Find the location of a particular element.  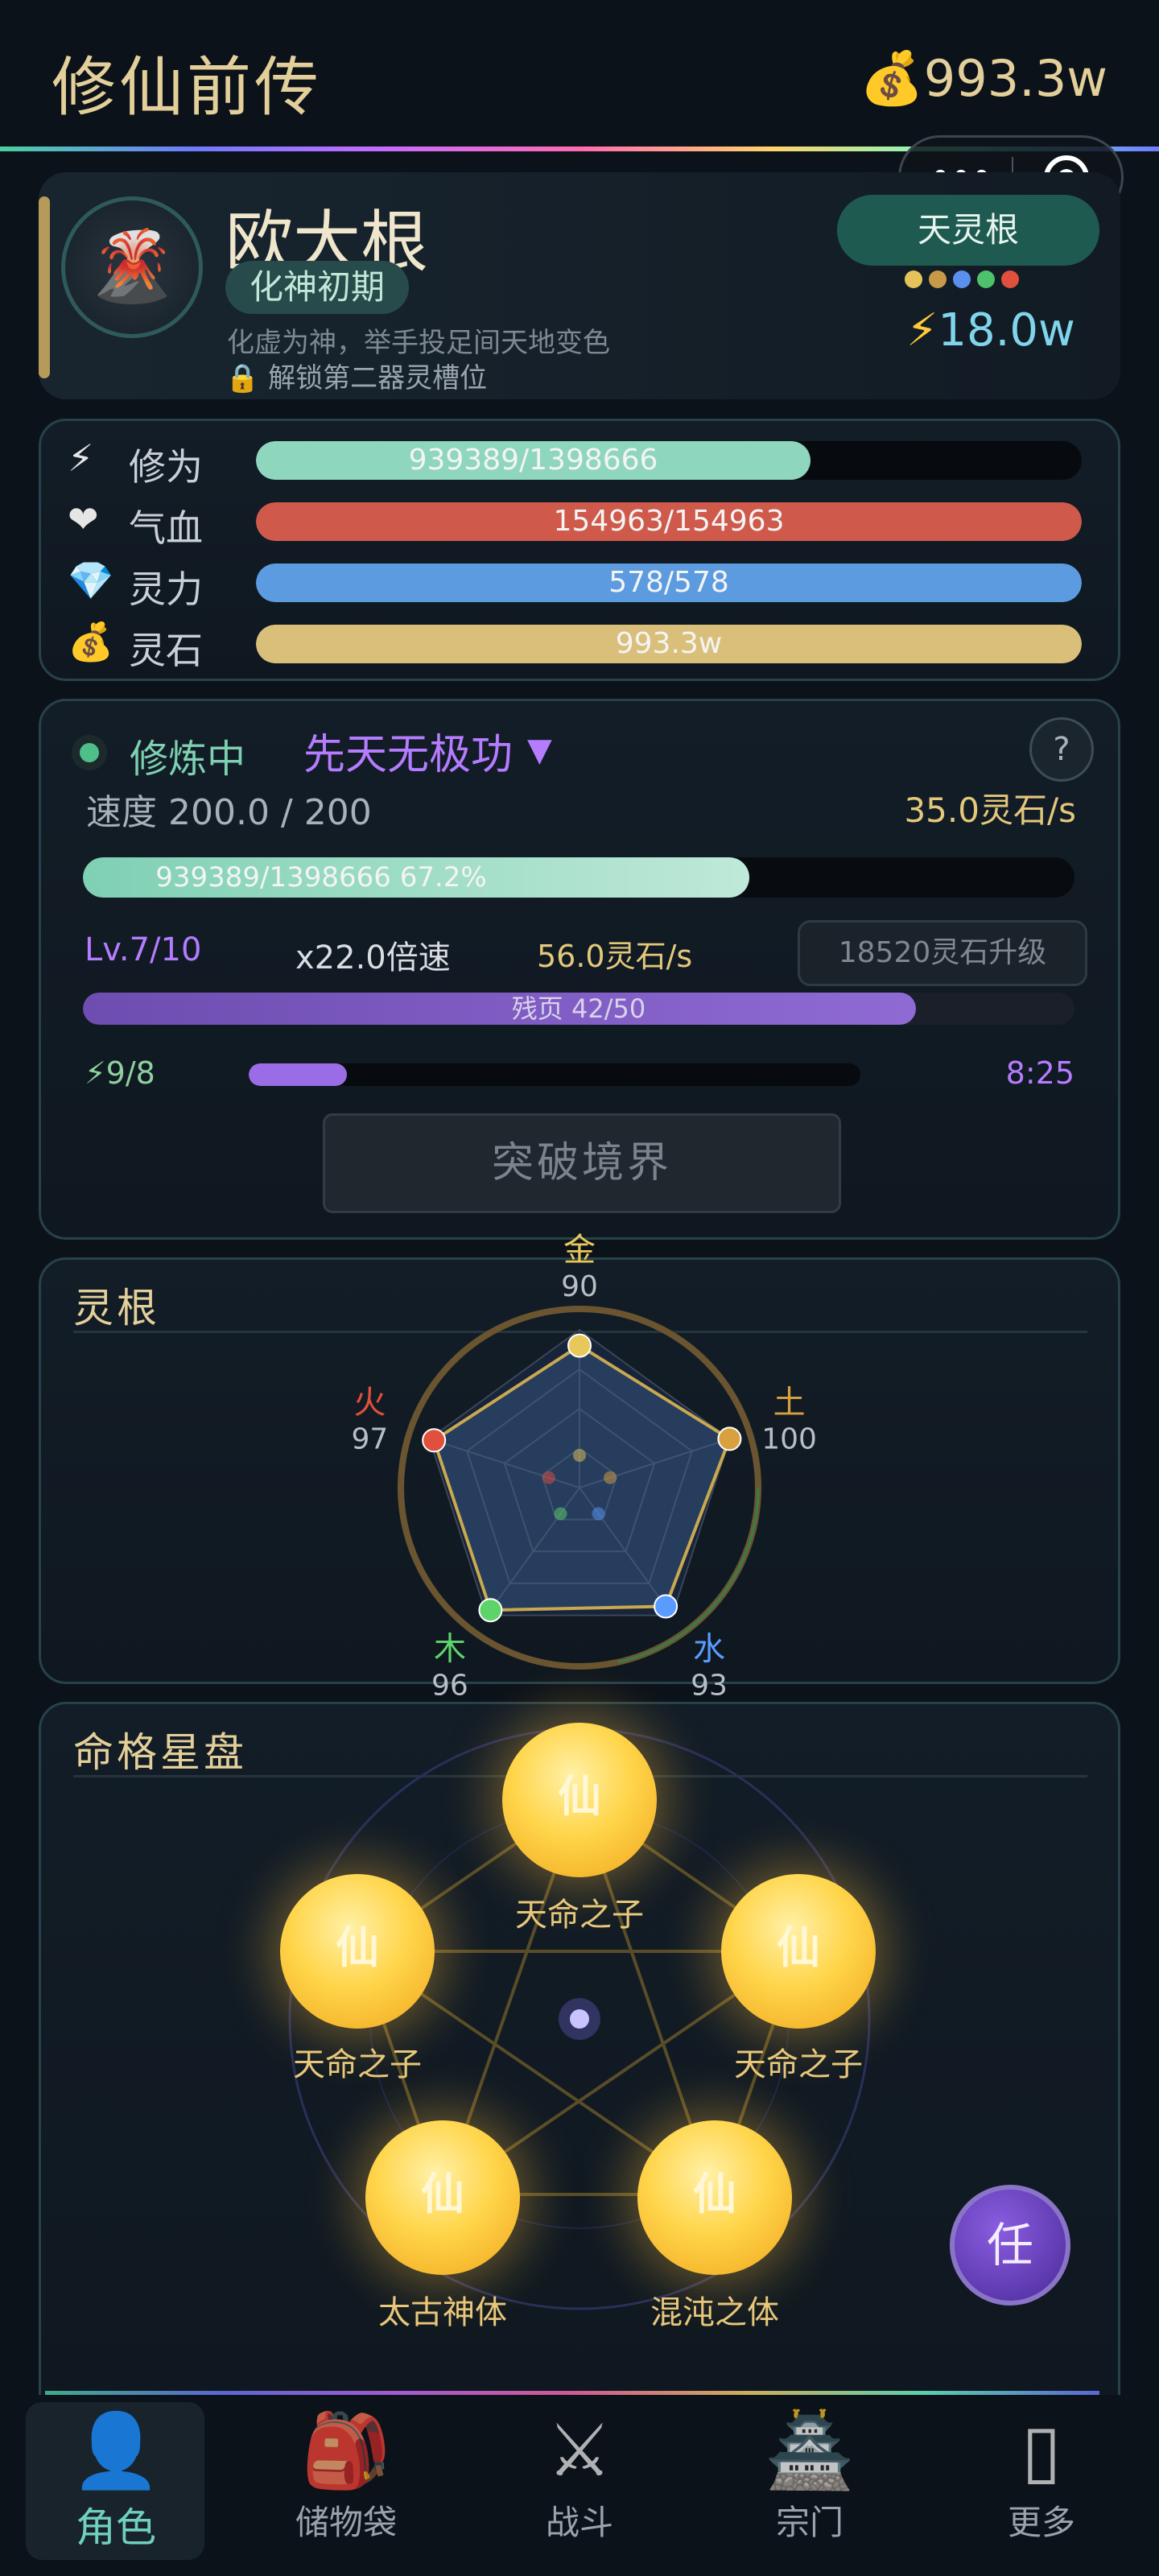

nav-label: 战斗 is located at coordinates (579, 2522).